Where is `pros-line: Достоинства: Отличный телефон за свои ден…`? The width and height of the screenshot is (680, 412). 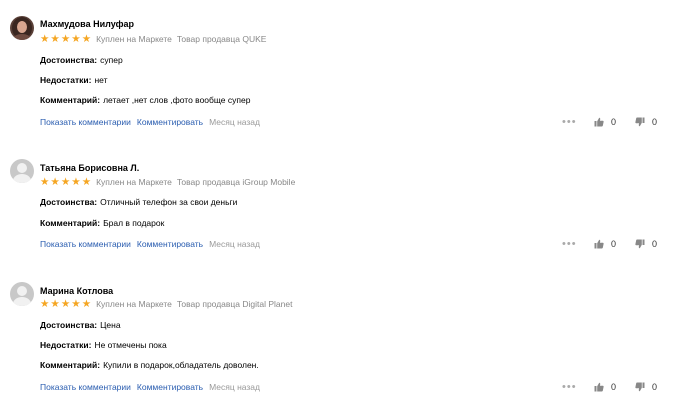 pros-line: Достоинства: Отличный телефон за свои ден… is located at coordinates (138, 202).